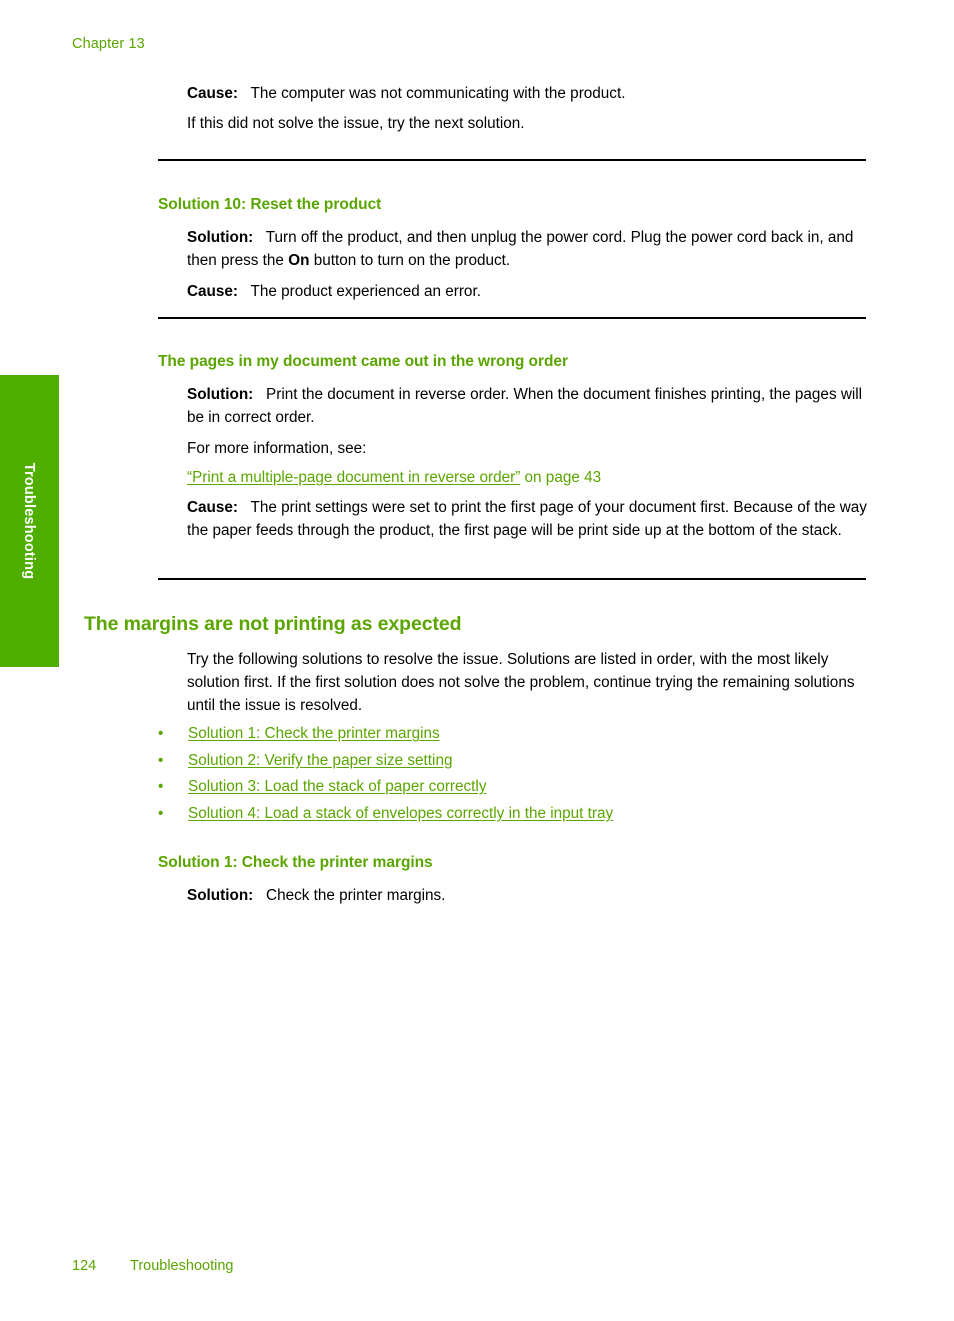 Image resolution: width=954 pixels, height=1321 pixels. What do you see at coordinates (182, 1266) in the screenshot?
I see `footer-chapter-title: Troubleshooting` at bounding box center [182, 1266].